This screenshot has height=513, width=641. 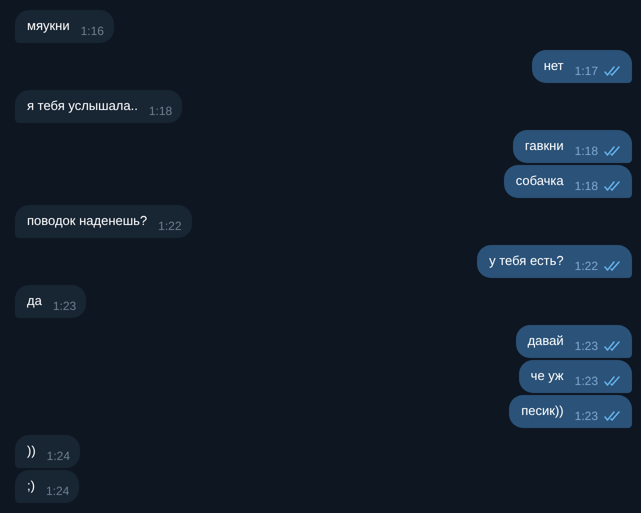 What do you see at coordinates (547, 376) in the screenshot?
I see `message-text: че уж` at bounding box center [547, 376].